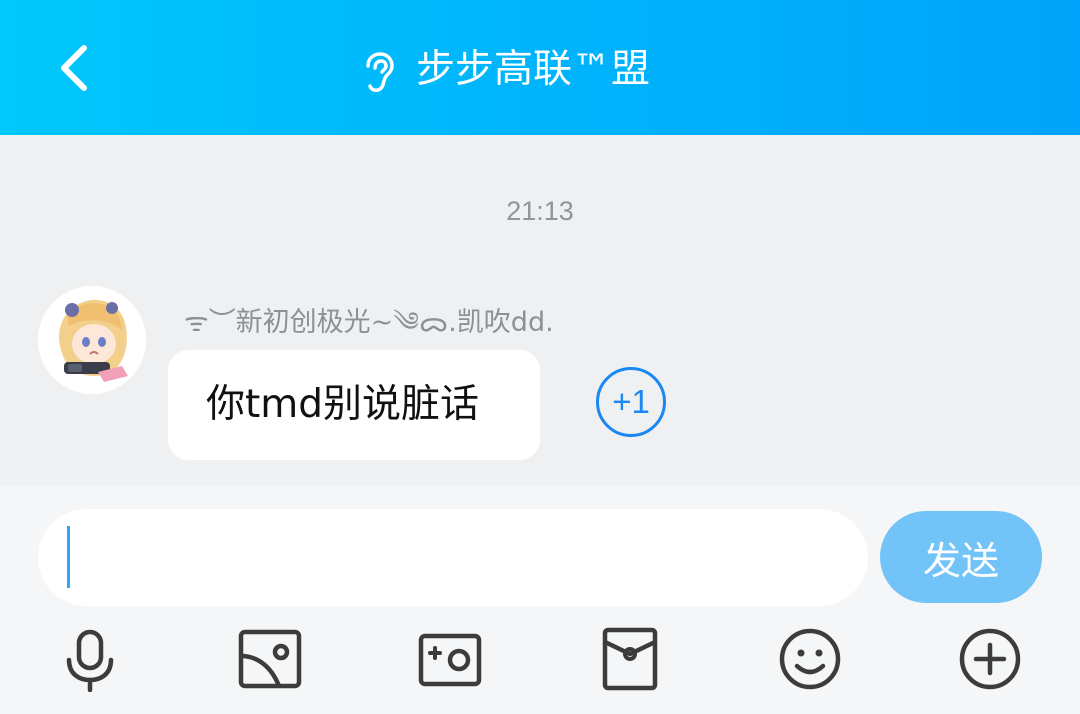  What do you see at coordinates (343, 404) in the screenshot?
I see `message-text: 你tmd别说脏话` at bounding box center [343, 404].